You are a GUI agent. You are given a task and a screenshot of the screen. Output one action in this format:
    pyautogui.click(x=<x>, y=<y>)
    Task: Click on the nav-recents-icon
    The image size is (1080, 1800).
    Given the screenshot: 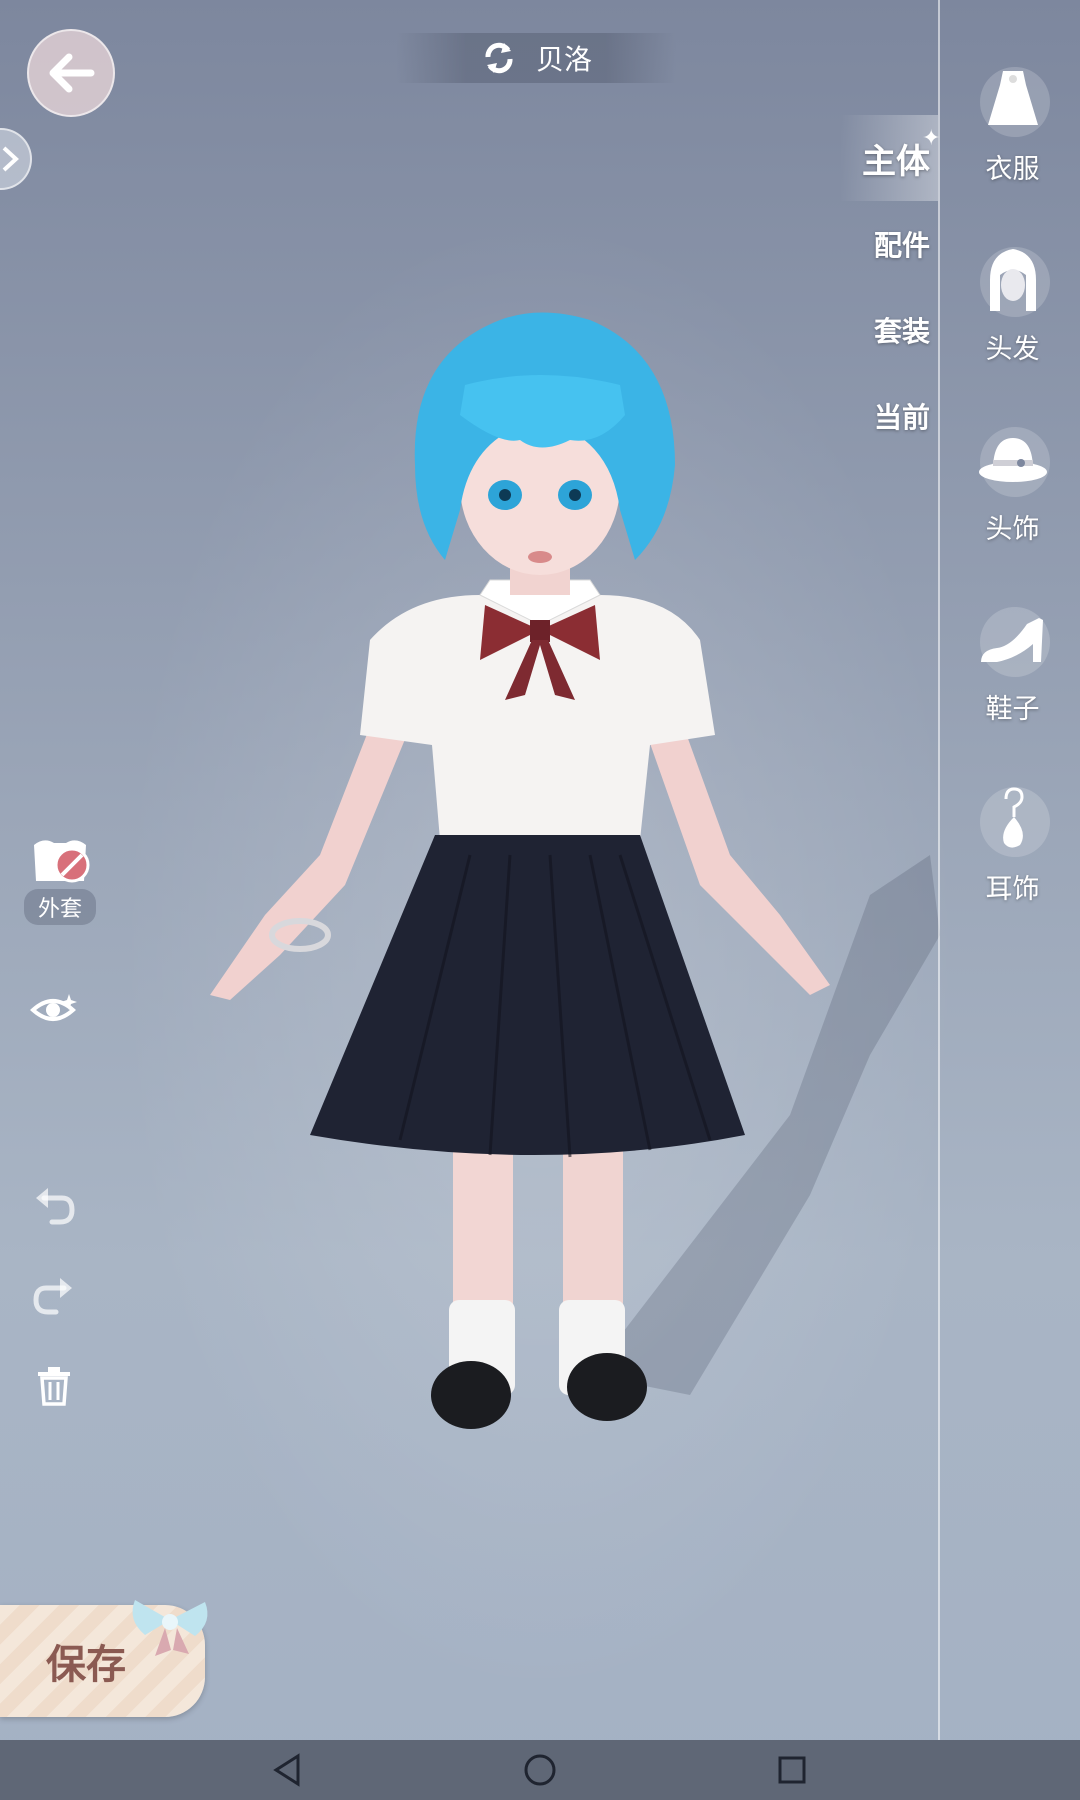 What is the action you would take?
    pyautogui.click(x=792, y=1770)
    